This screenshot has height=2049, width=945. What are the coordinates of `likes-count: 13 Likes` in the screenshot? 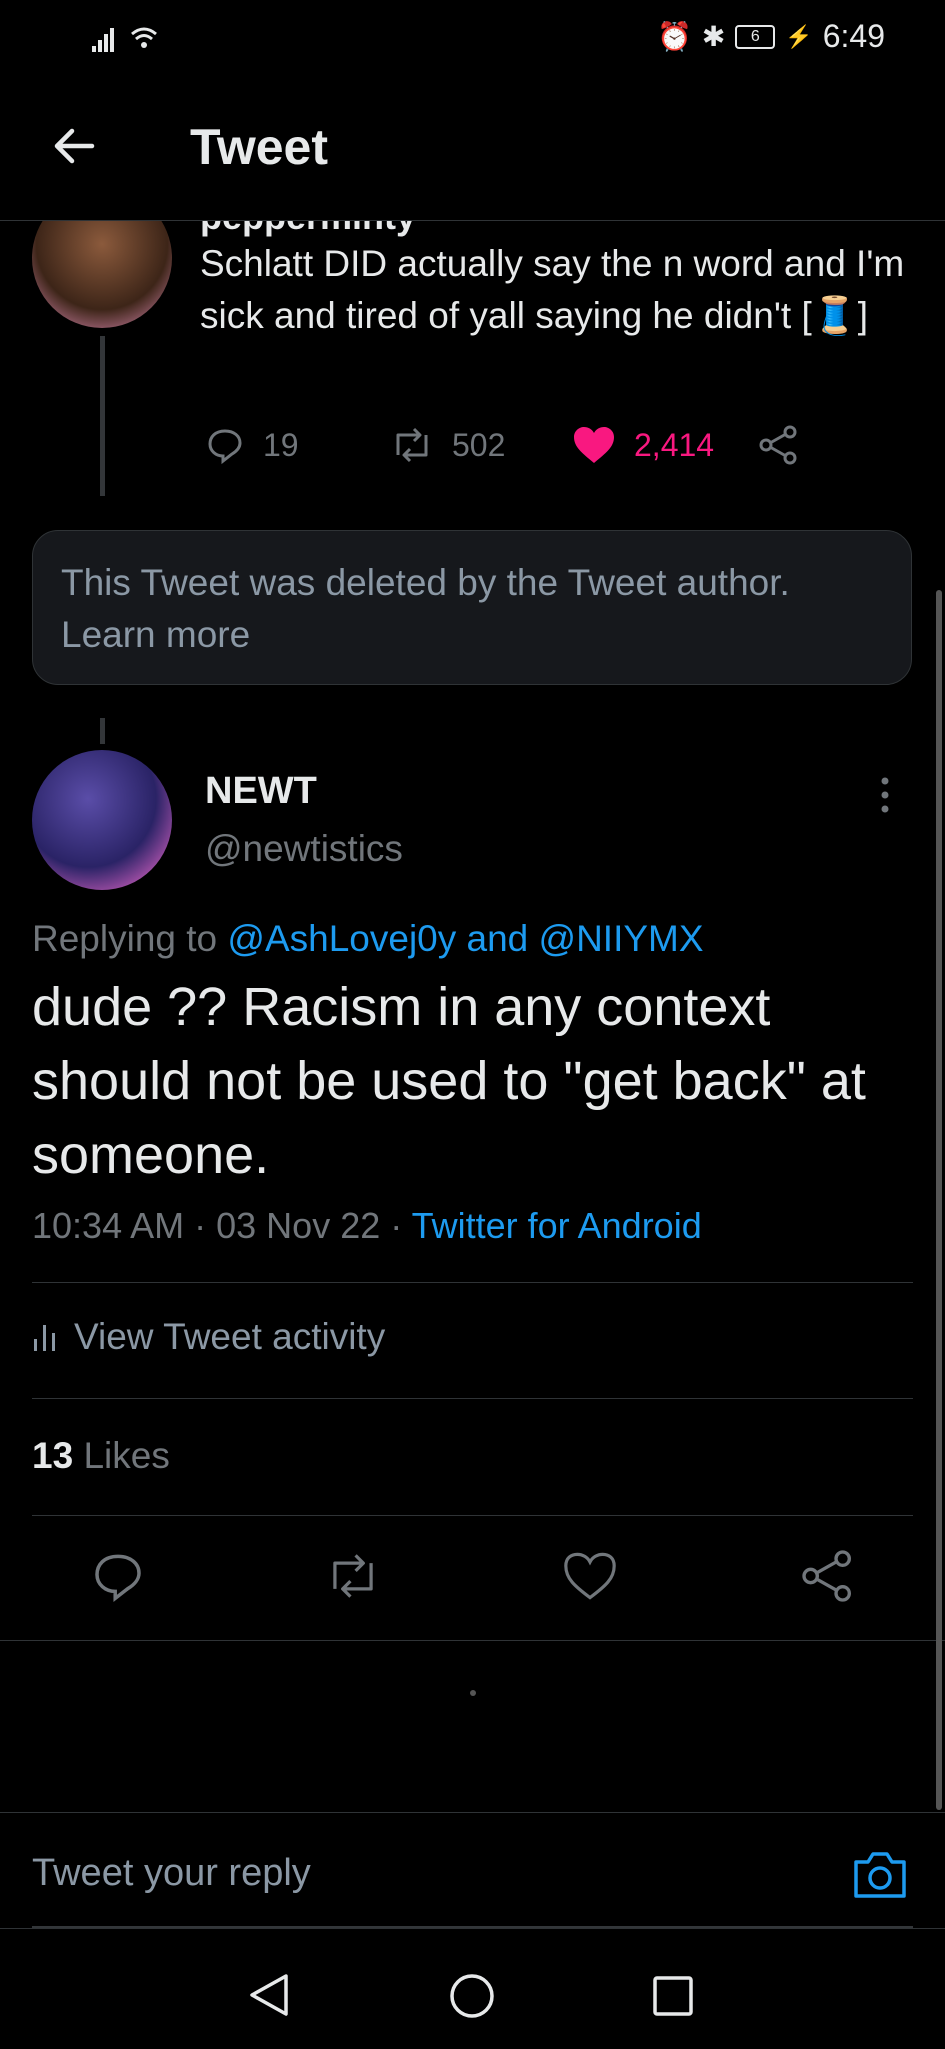 It's located at (101, 1456).